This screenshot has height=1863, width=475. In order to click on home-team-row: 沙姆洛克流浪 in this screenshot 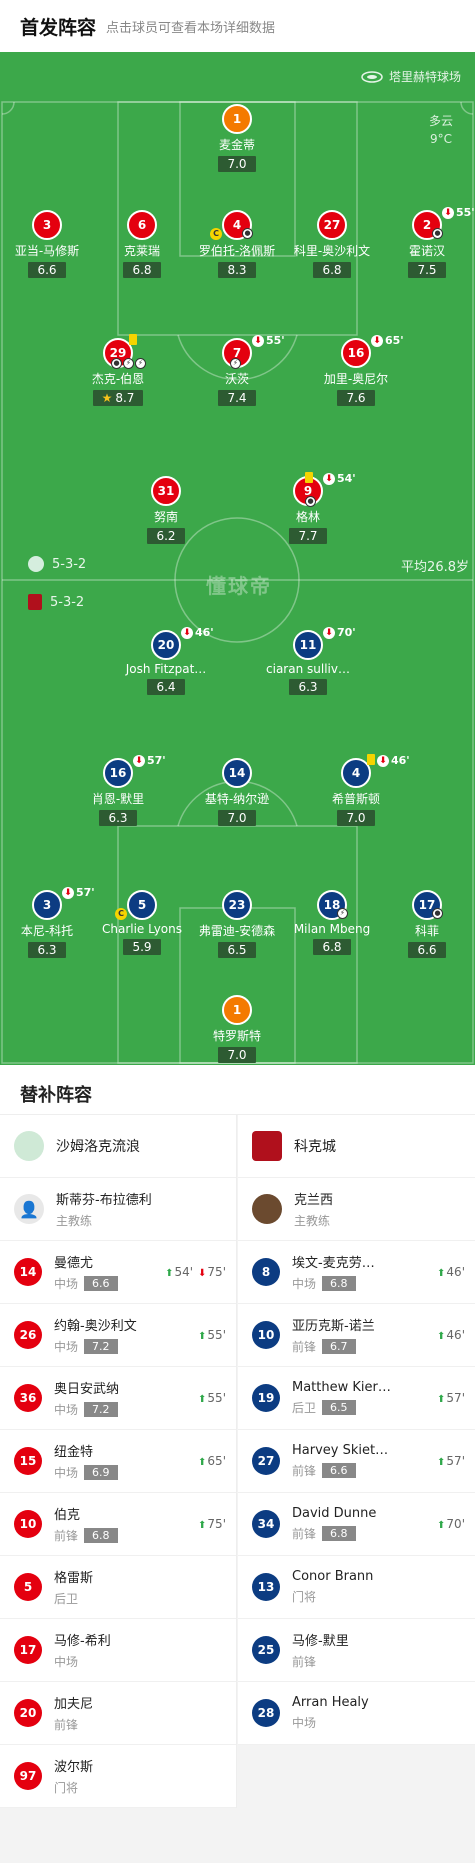, I will do `click(118, 1146)`.